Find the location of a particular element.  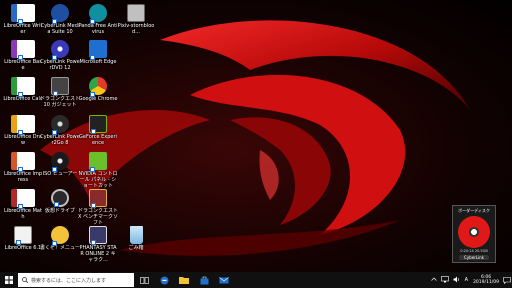

desktop-icon-libreoffice: LibreOffice 6.1 is located at coordinates (23, 238).